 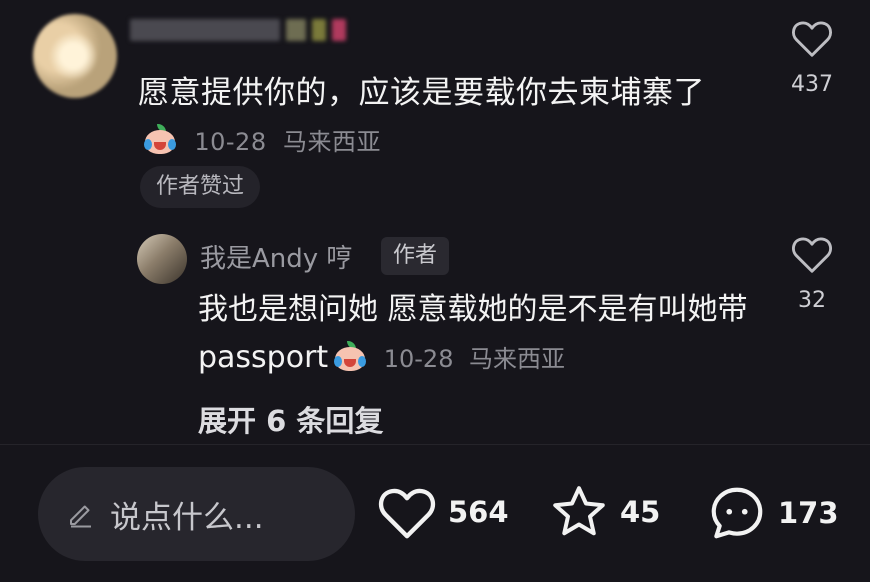 What do you see at coordinates (435, 444) in the screenshot?
I see `divider` at bounding box center [435, 444].